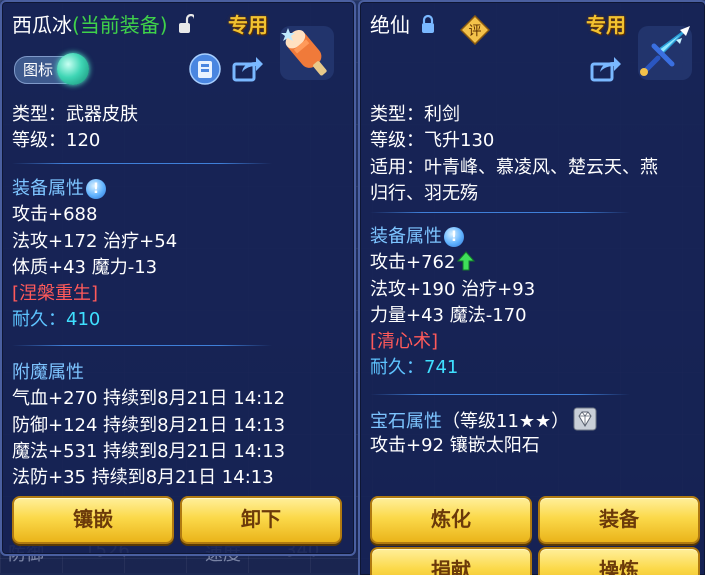 The width and height of the screenshot is (705, 575). What do you see at coordinates (432, 141) in the screenshot?
I see `level-line: 等级：飞升130` at bounding box center [432, 141].